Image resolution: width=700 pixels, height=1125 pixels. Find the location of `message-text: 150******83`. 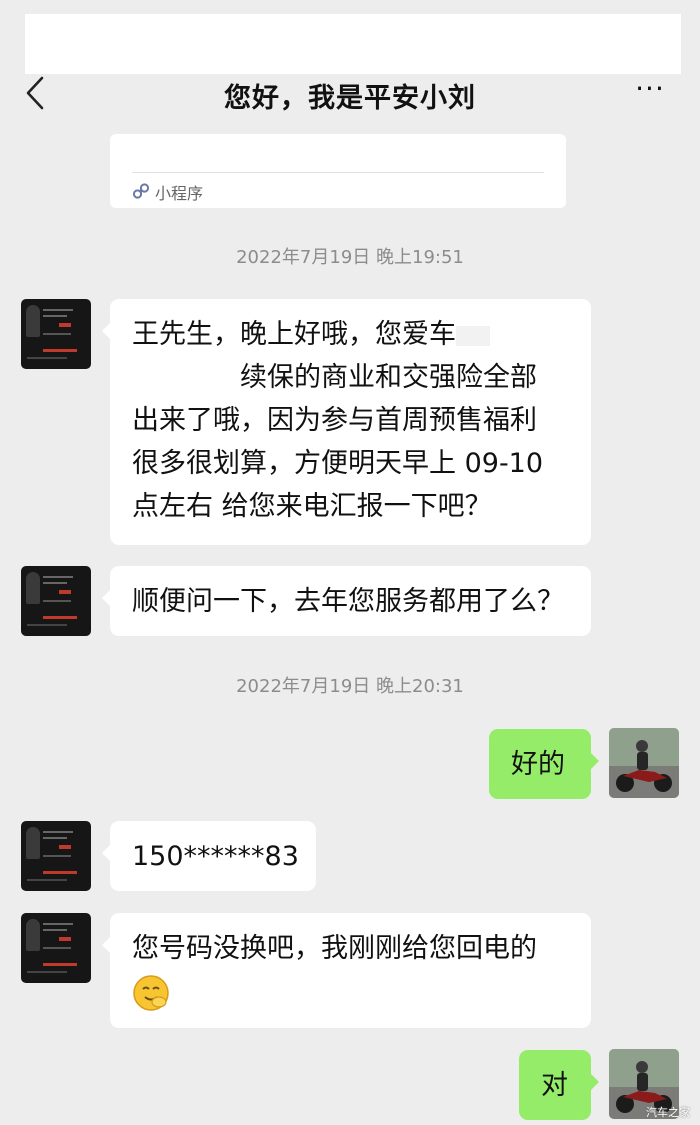

message-text: 150******83 is located at coordinates (215, 856).